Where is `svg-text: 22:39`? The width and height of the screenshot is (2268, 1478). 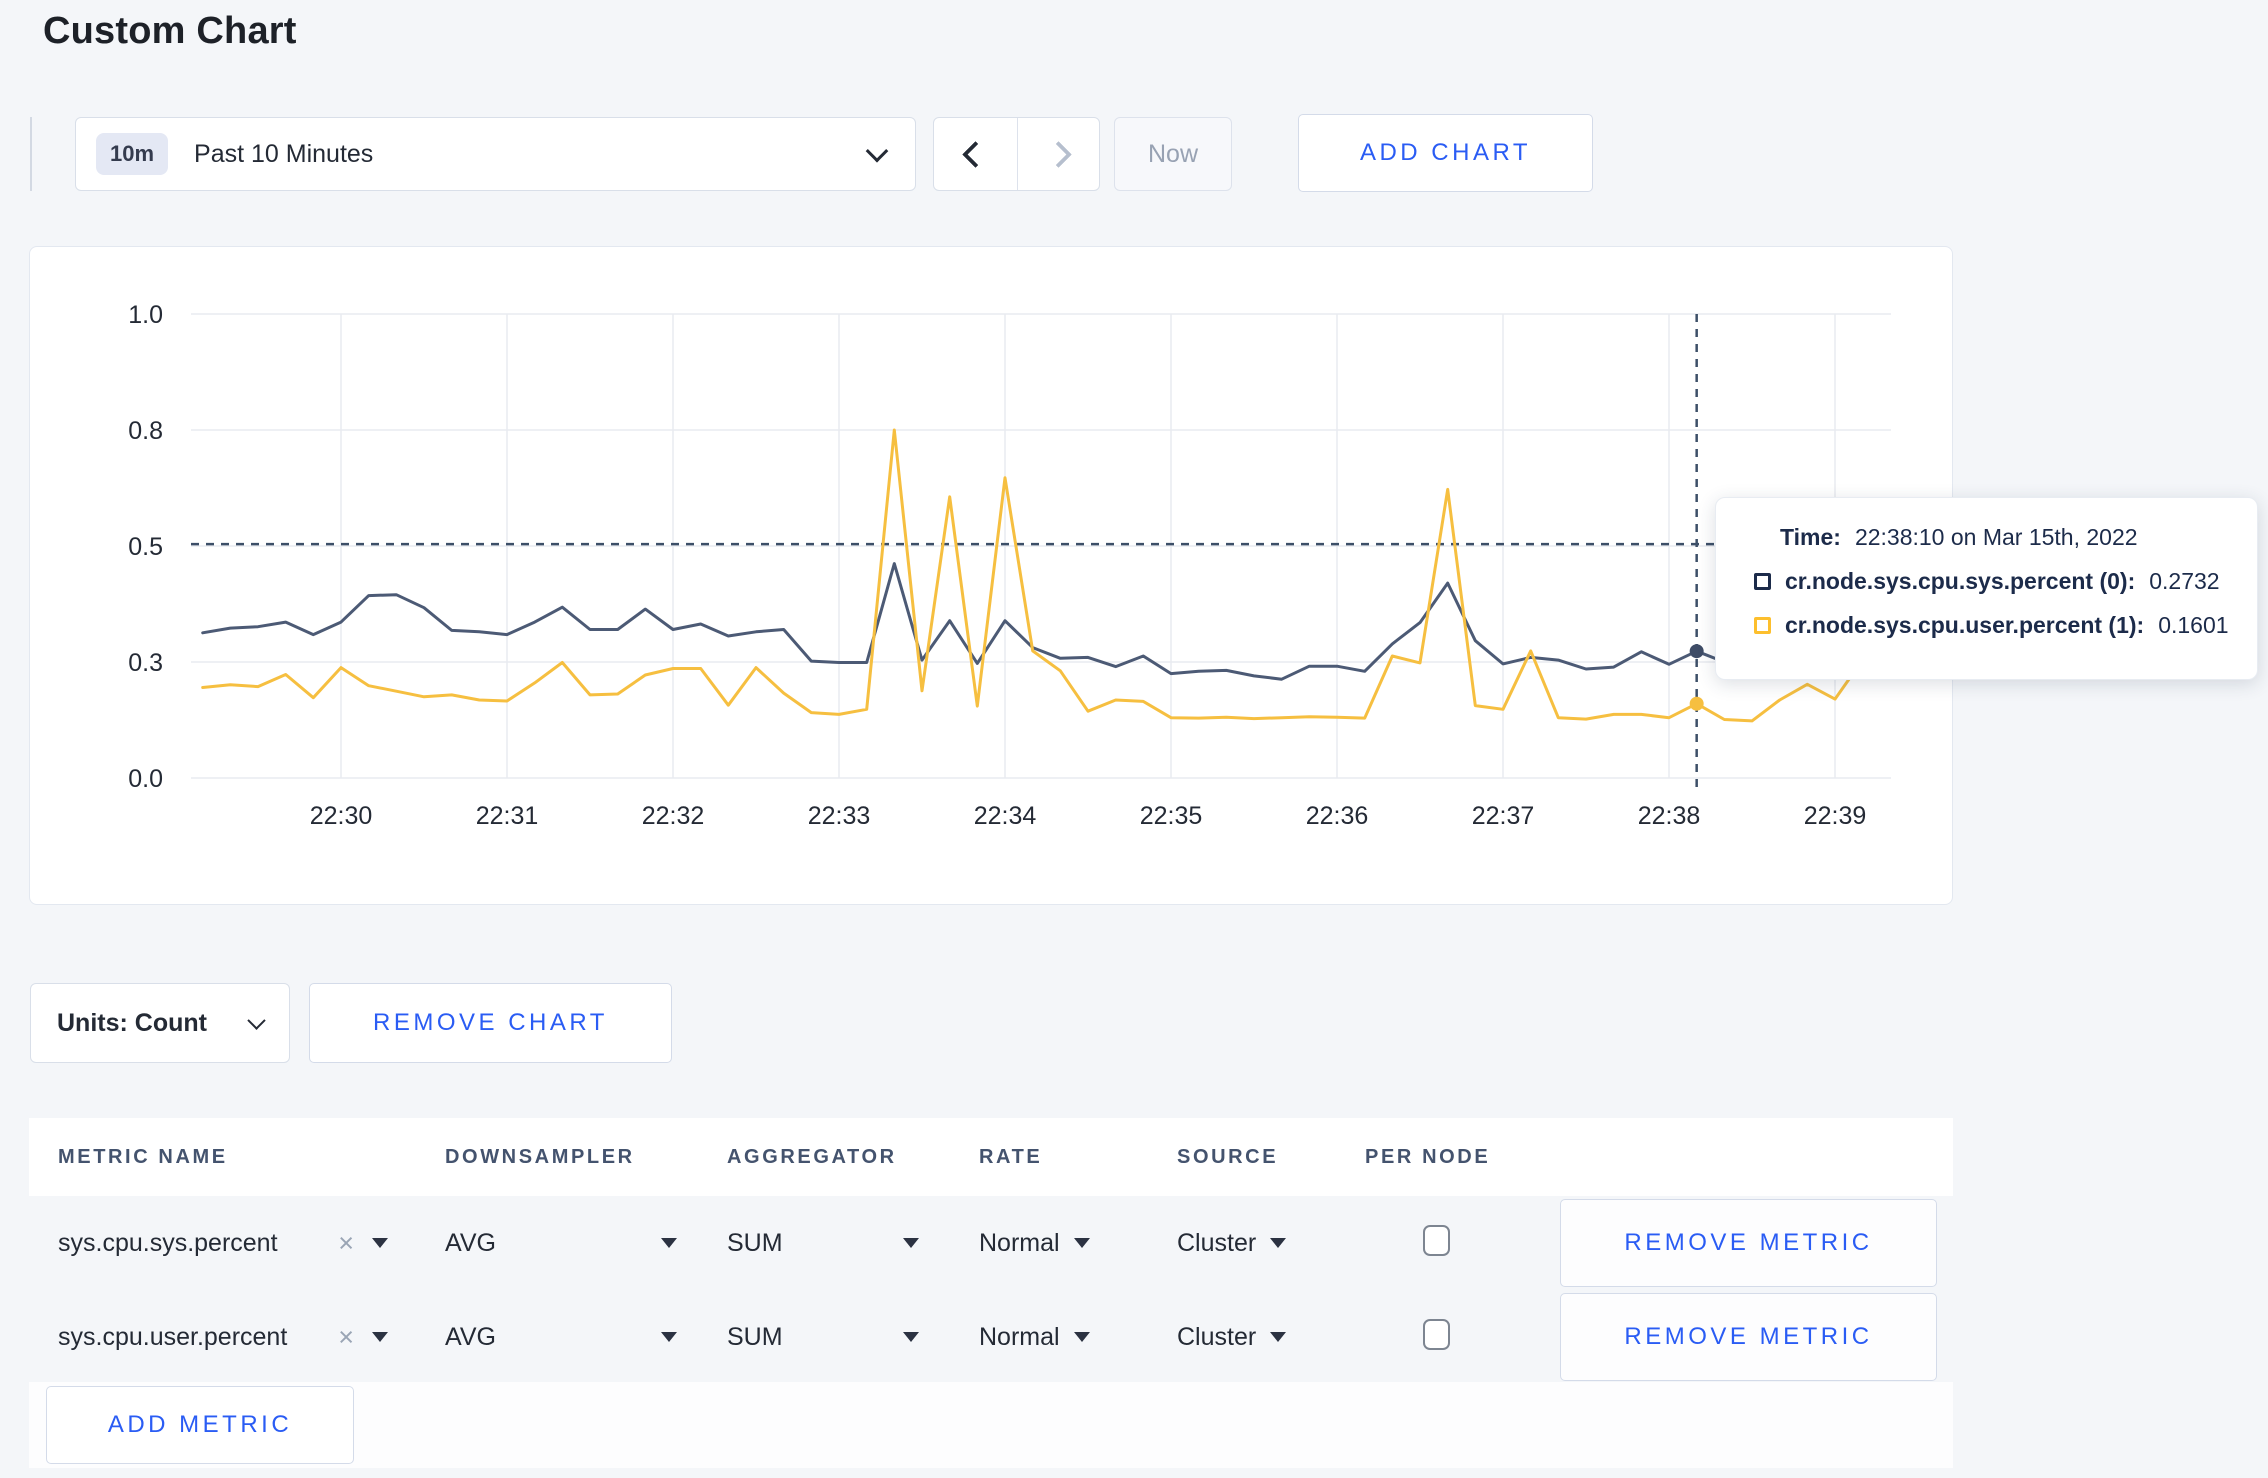
svg-text: 22:39 is located at coordinates (1835, 816).